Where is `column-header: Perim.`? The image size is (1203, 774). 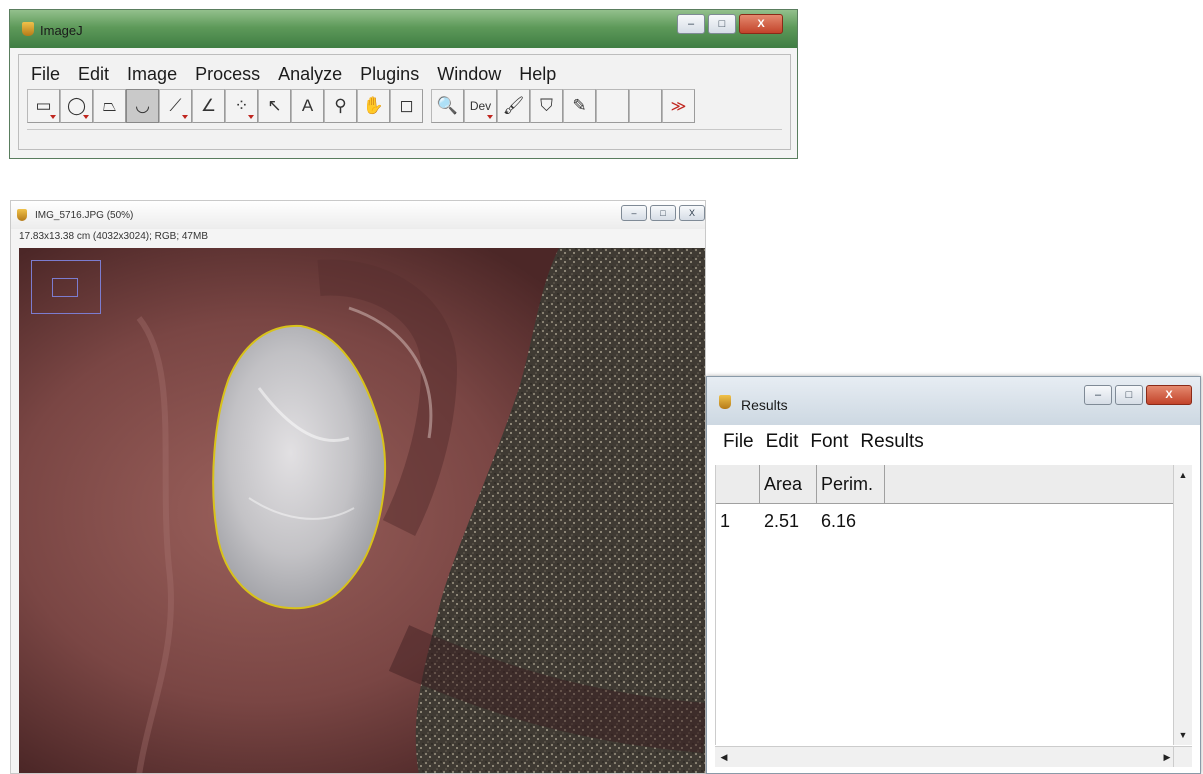
column-header: Perim. is located at coordinates (851, 484).